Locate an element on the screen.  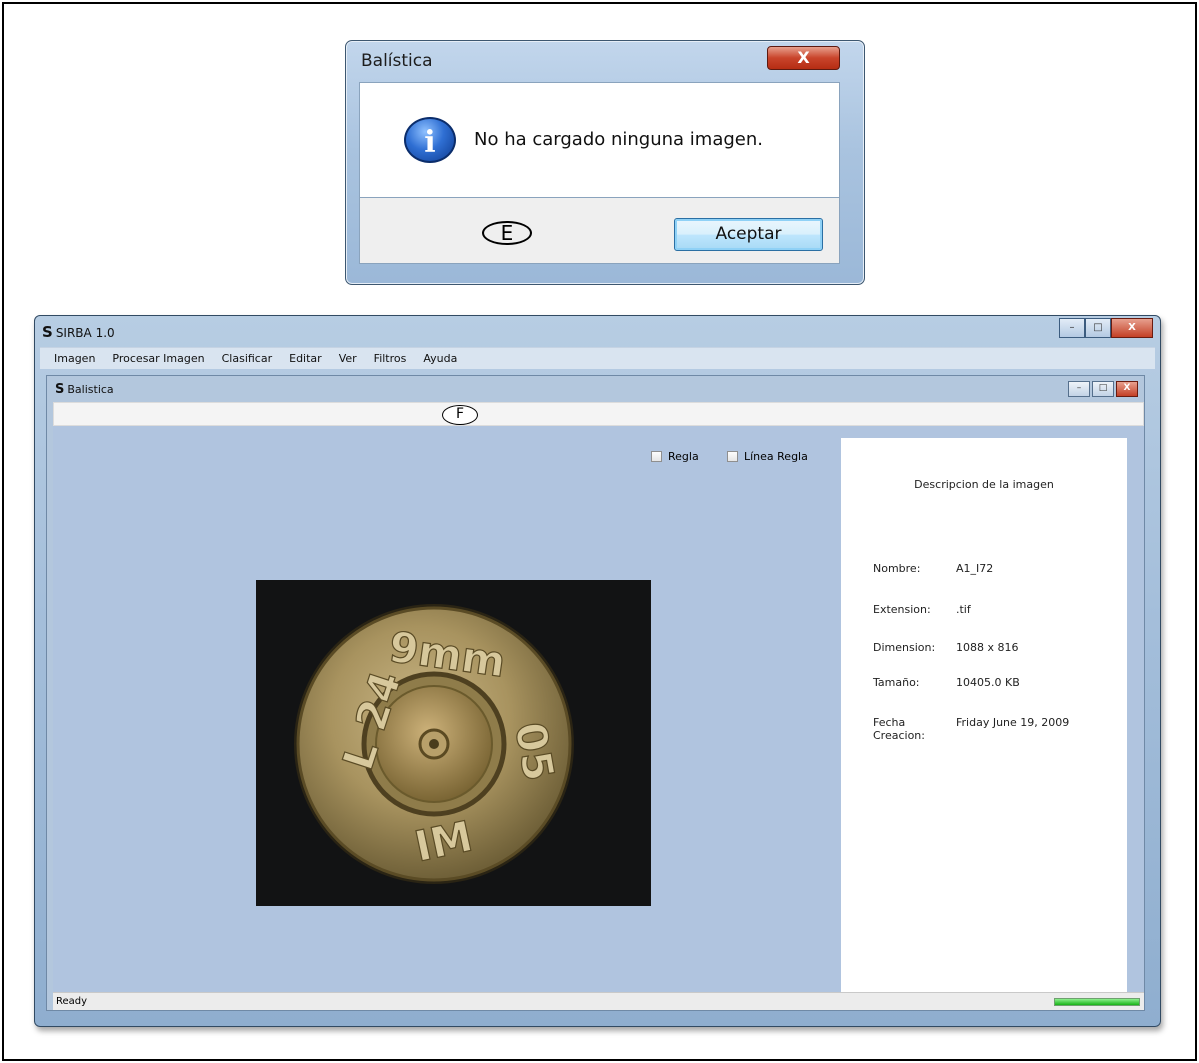
progress-bar is located at coordinates (1097, 1002).